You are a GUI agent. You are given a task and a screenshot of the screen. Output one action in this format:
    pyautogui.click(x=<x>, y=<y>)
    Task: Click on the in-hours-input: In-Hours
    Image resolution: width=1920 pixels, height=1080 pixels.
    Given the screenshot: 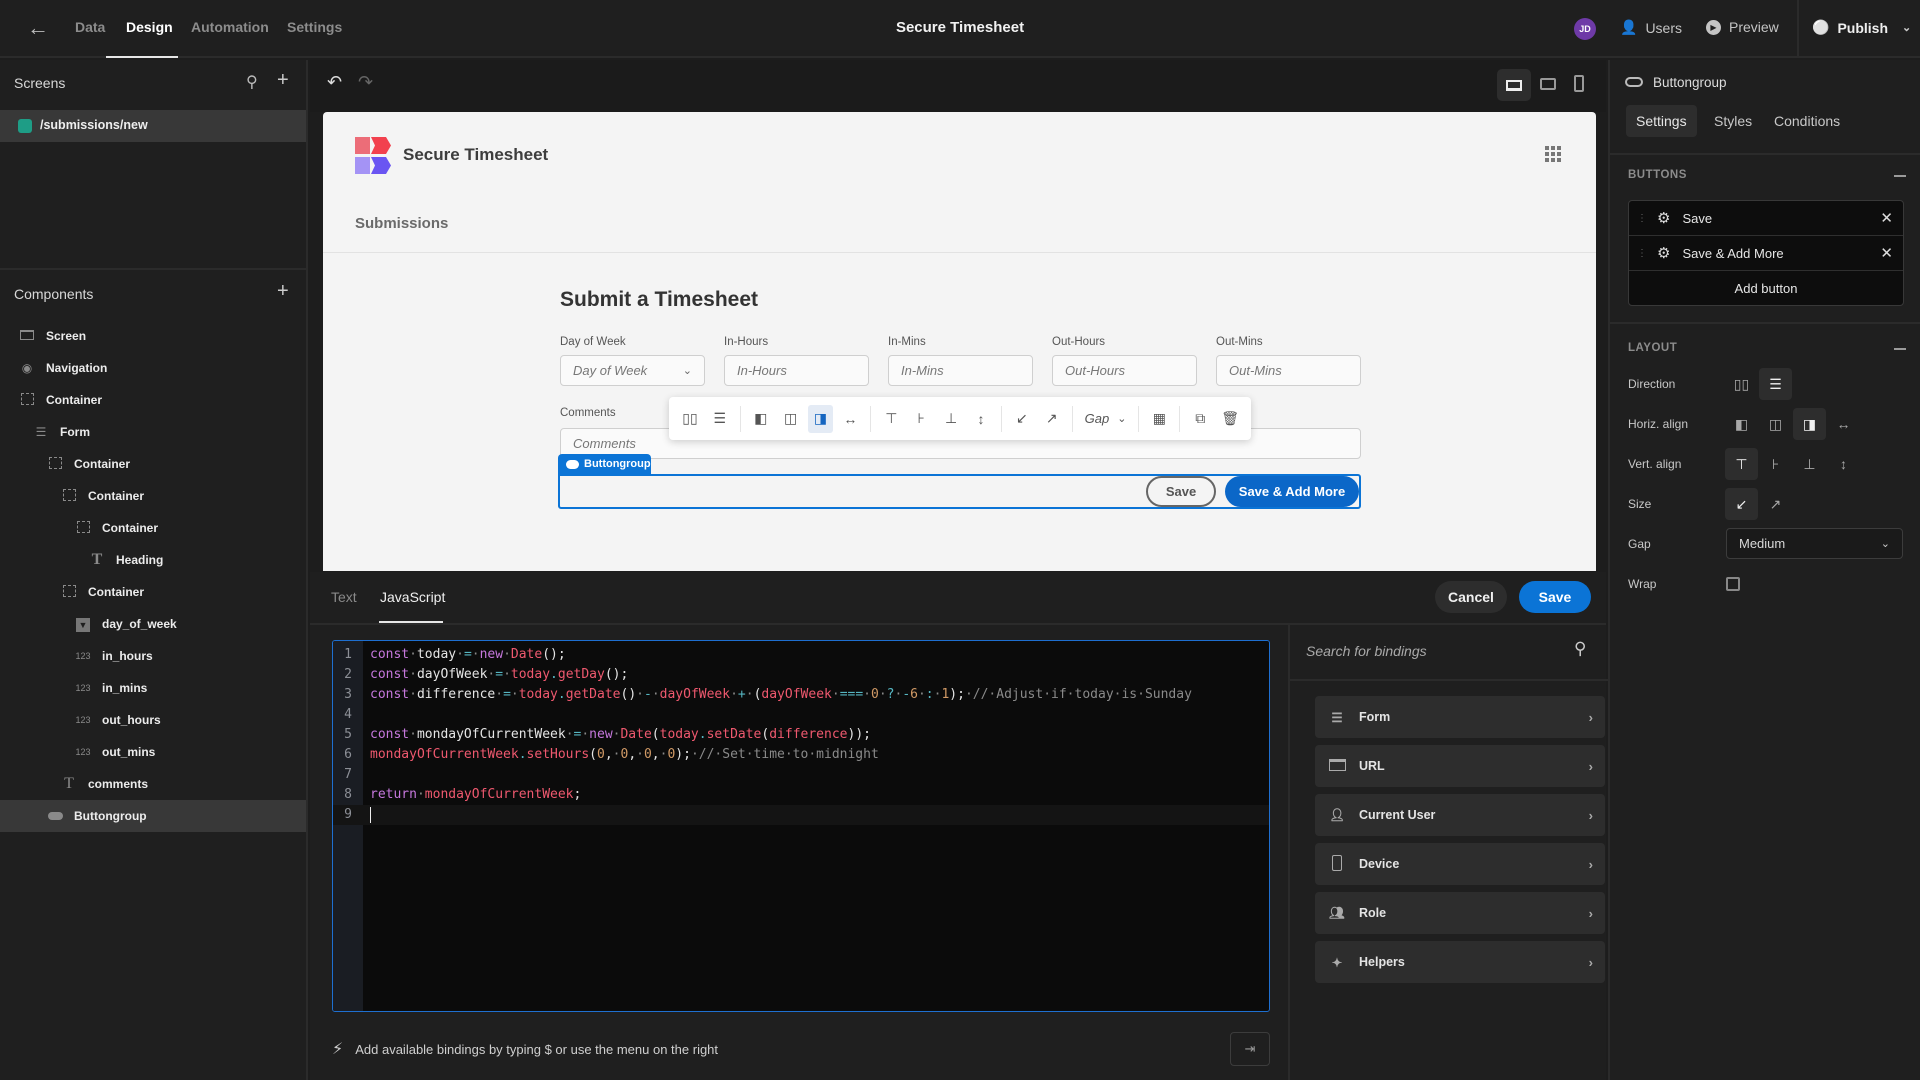 What is the action you would take?
    pyautogui.click(x=796, y=370)
    